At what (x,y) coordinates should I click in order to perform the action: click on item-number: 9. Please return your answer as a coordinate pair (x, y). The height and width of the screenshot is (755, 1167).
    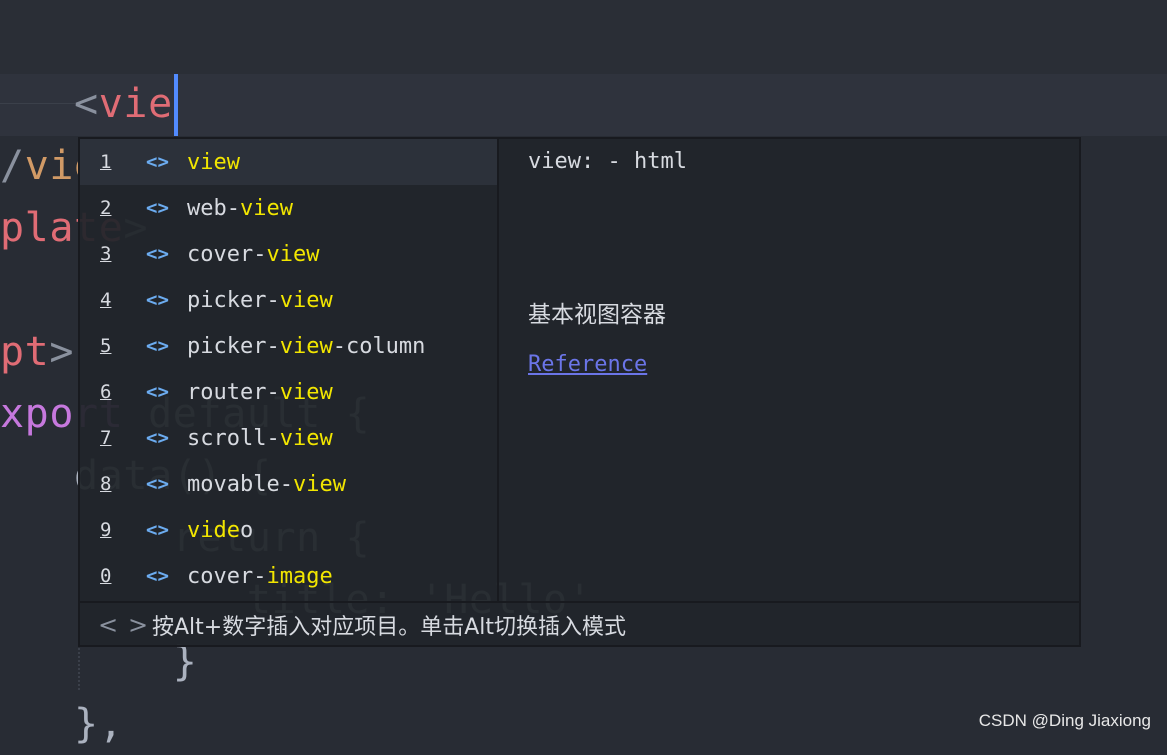
    Looking at the image, I should click on (106, 530).